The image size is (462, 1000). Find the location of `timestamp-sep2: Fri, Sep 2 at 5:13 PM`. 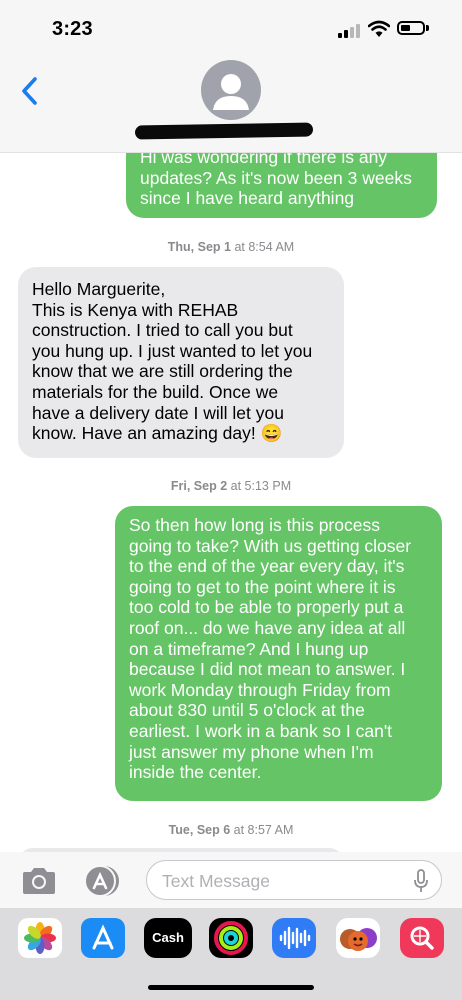

timestamp-sep2: Fri, Sep 2 at 5:13 PM is located at coordinates (231, 486).